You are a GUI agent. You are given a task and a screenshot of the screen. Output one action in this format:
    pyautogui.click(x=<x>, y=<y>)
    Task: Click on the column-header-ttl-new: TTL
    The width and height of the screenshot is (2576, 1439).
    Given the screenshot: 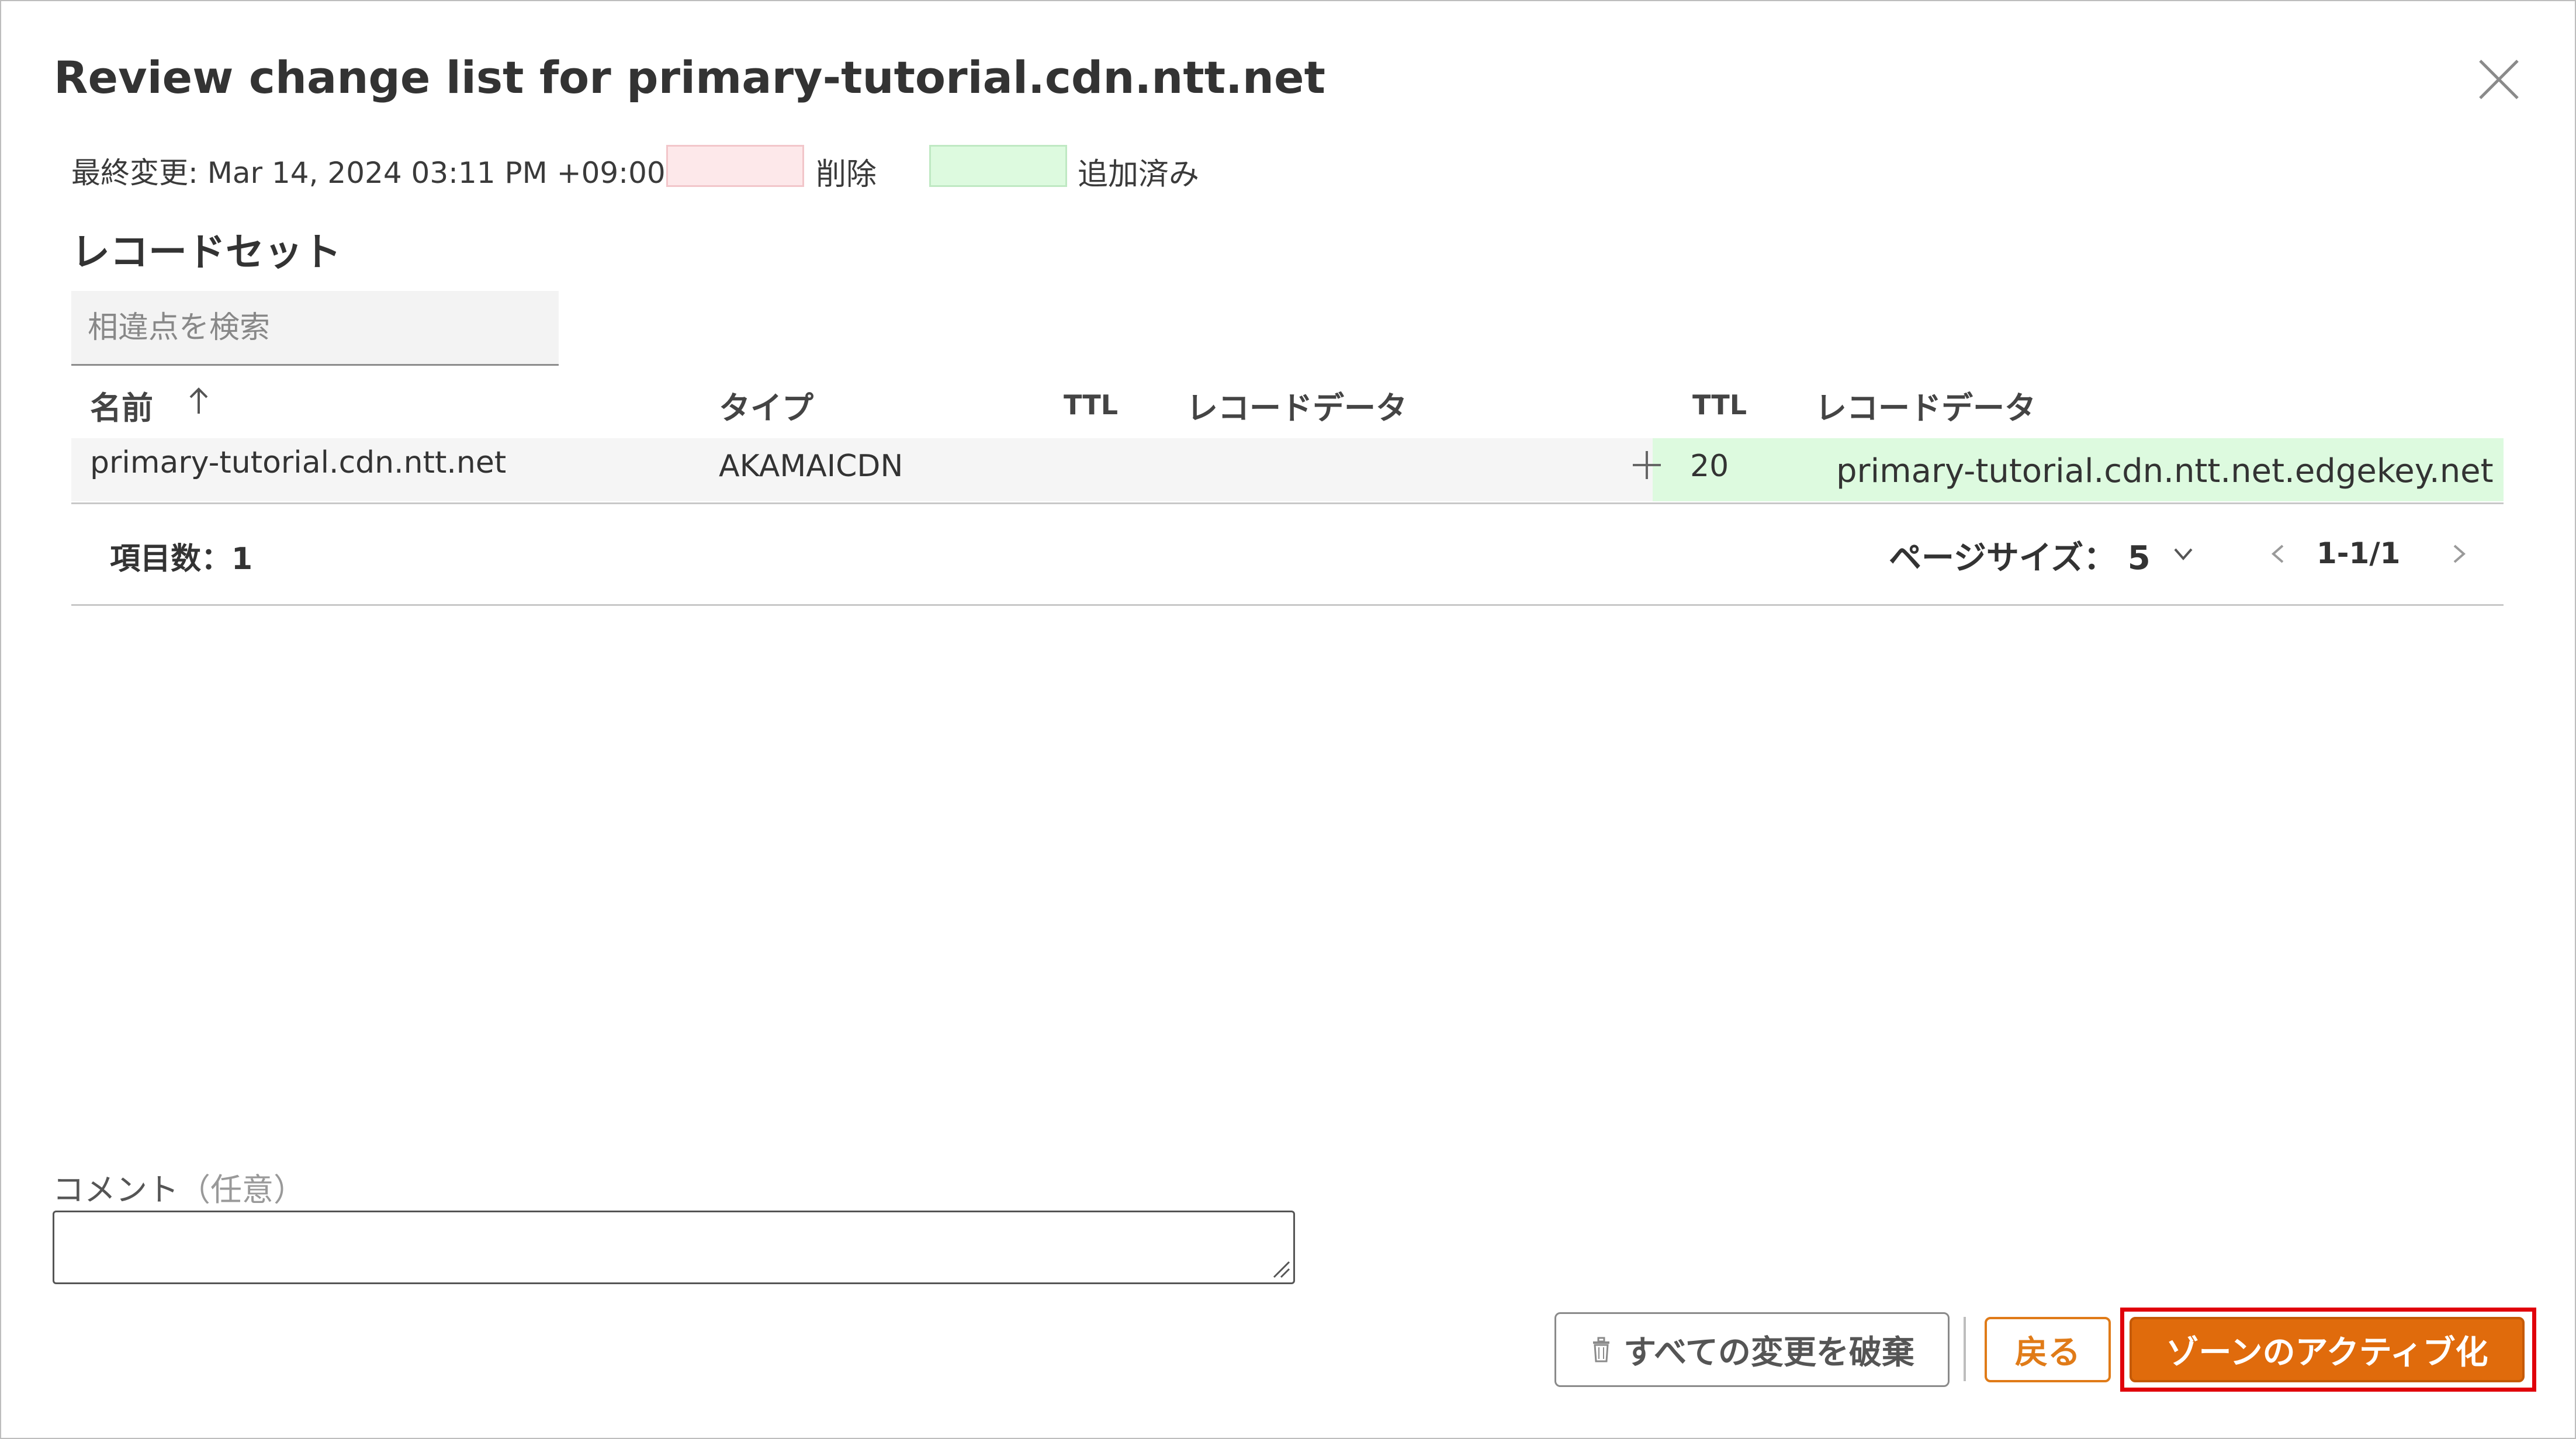 What is the action you would take?
    pyautogui.click(x=1720, y=405)
    